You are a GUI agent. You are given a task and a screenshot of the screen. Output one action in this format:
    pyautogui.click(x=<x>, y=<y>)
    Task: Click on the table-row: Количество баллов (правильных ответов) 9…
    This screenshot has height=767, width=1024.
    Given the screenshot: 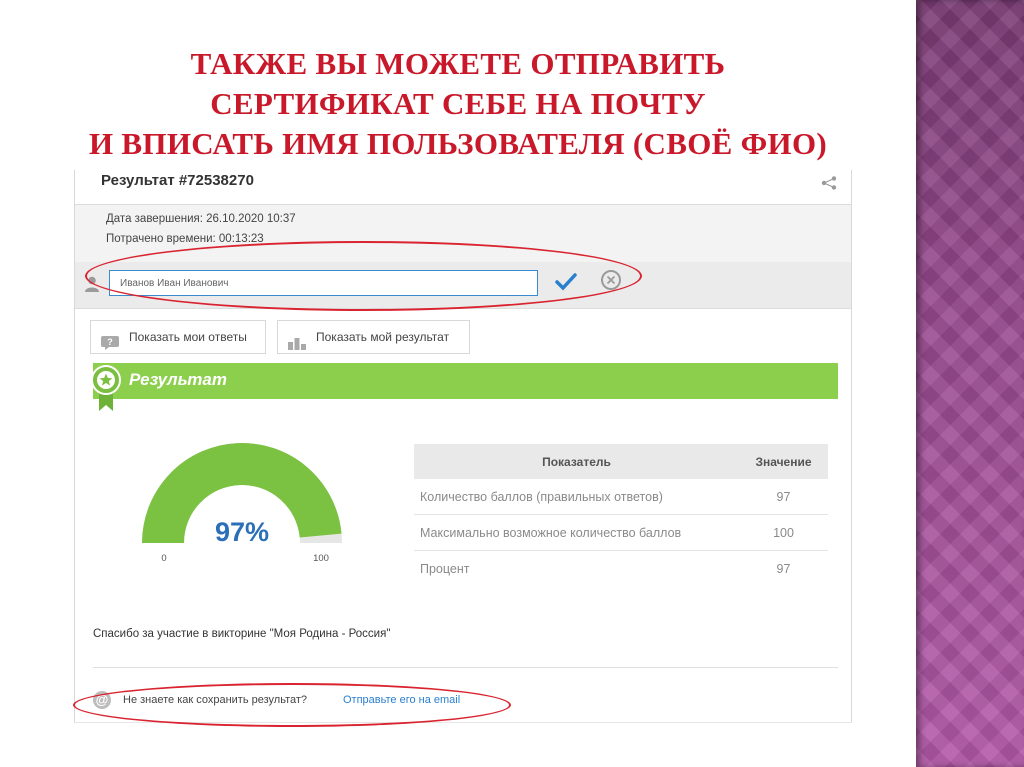 What is the action you would take?
    pyautogui.click(x=621, y=497)
    